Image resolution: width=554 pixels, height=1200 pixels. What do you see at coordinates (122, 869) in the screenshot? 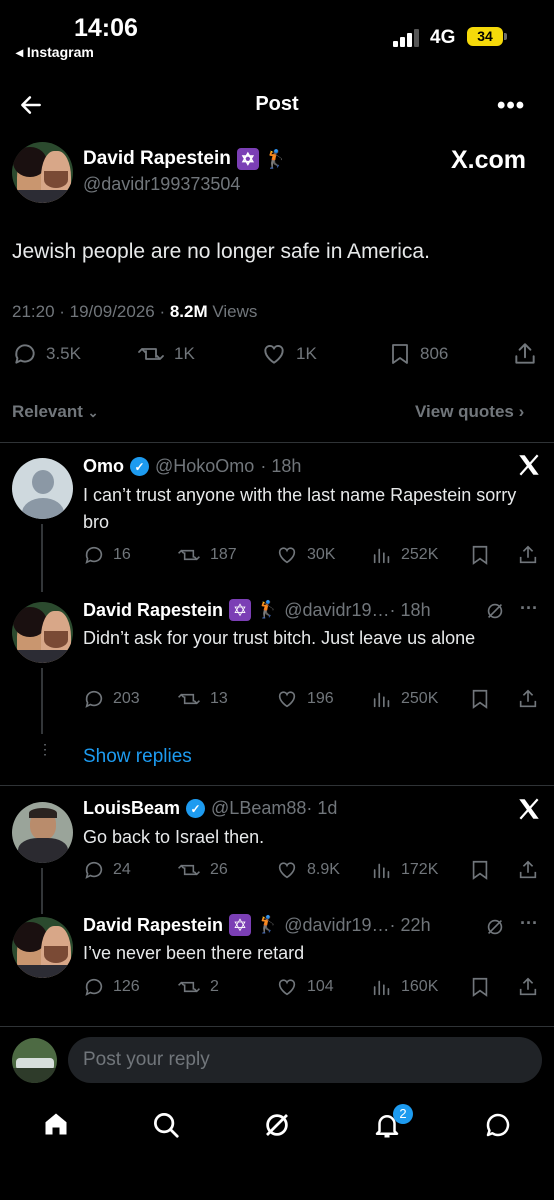
I see `reply-count: 24` at bounding box center [122, 869].